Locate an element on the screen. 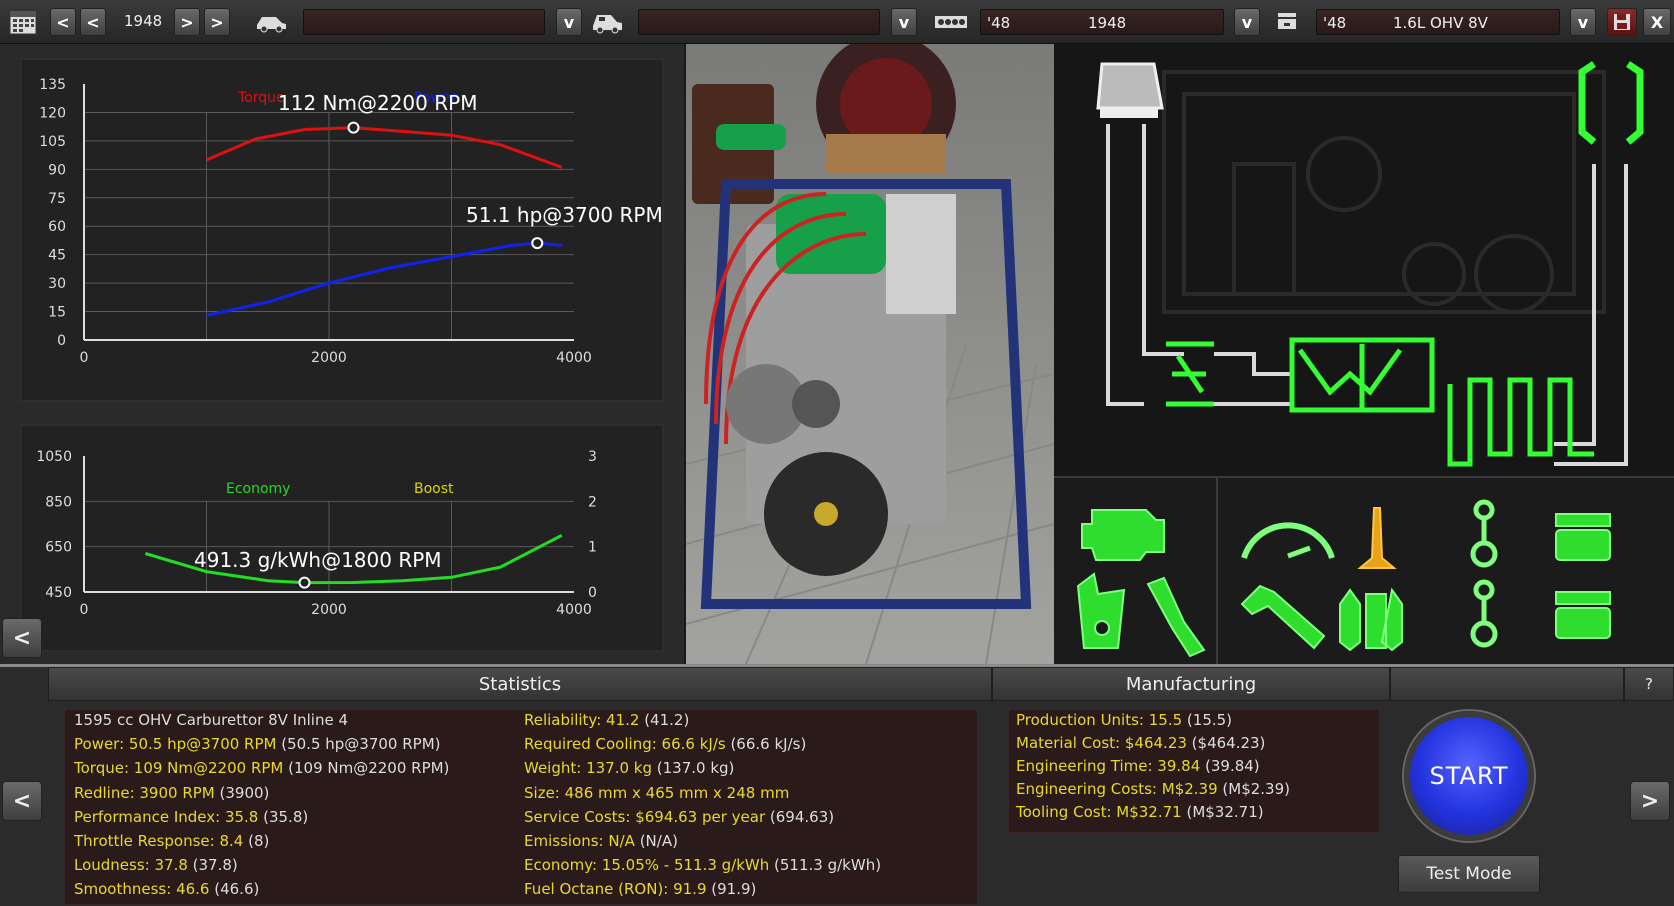  stat-row-value: (91.9) is located at coordinates (731, 889).